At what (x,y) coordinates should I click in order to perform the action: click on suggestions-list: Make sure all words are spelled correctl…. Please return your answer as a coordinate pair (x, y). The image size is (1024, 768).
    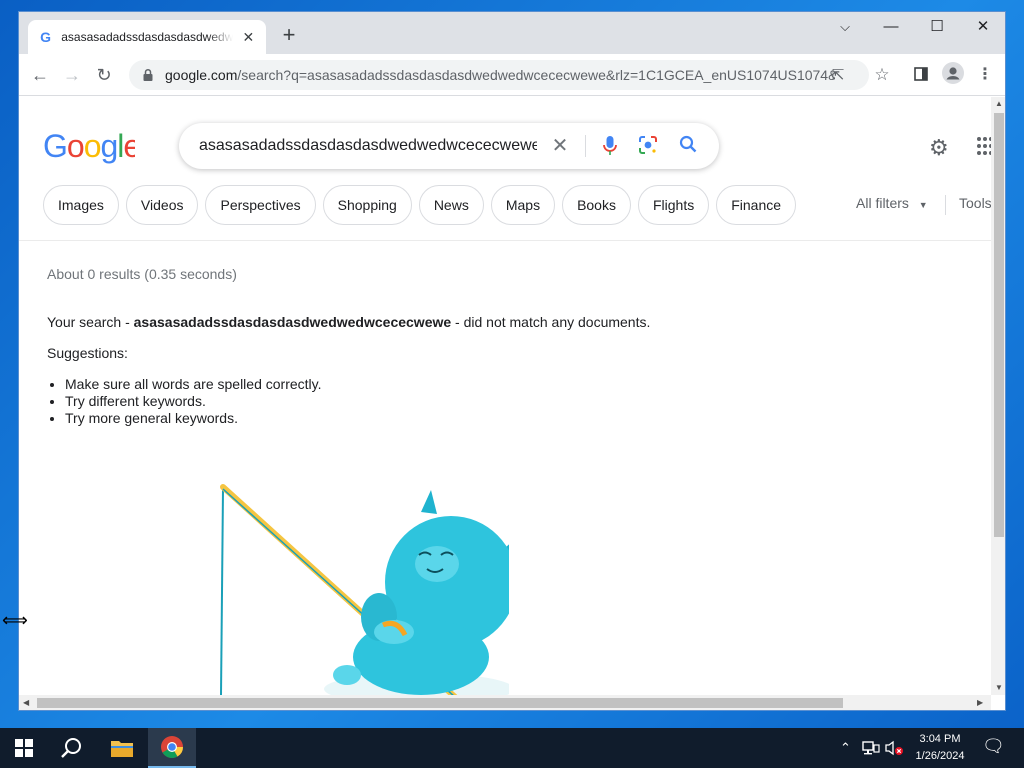
    Looking at the image, I should click on (193, 401).